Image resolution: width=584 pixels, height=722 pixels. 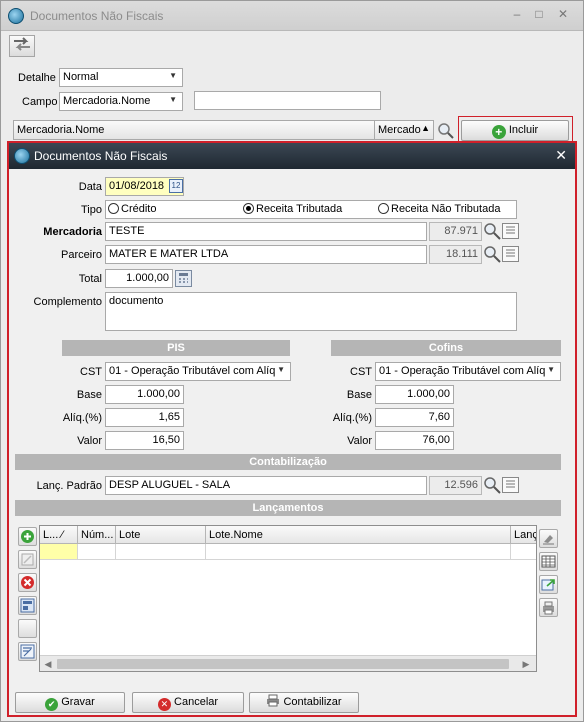 I want to click on lanc-padrao-label: Lanç. Padrão, so click(x=69, y=486).